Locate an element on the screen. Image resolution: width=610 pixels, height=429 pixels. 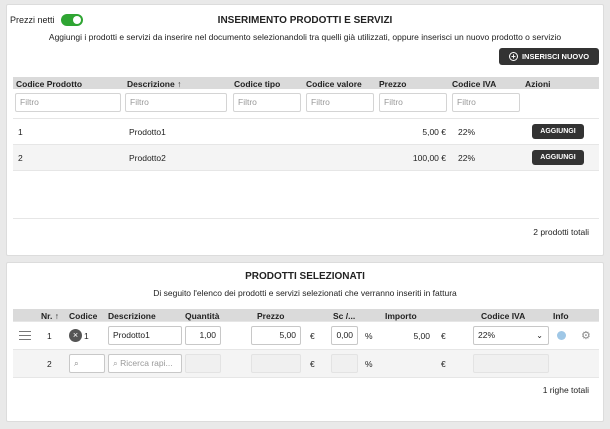
vat-select: 22% ⌄ is located at coordinates (511, 335).